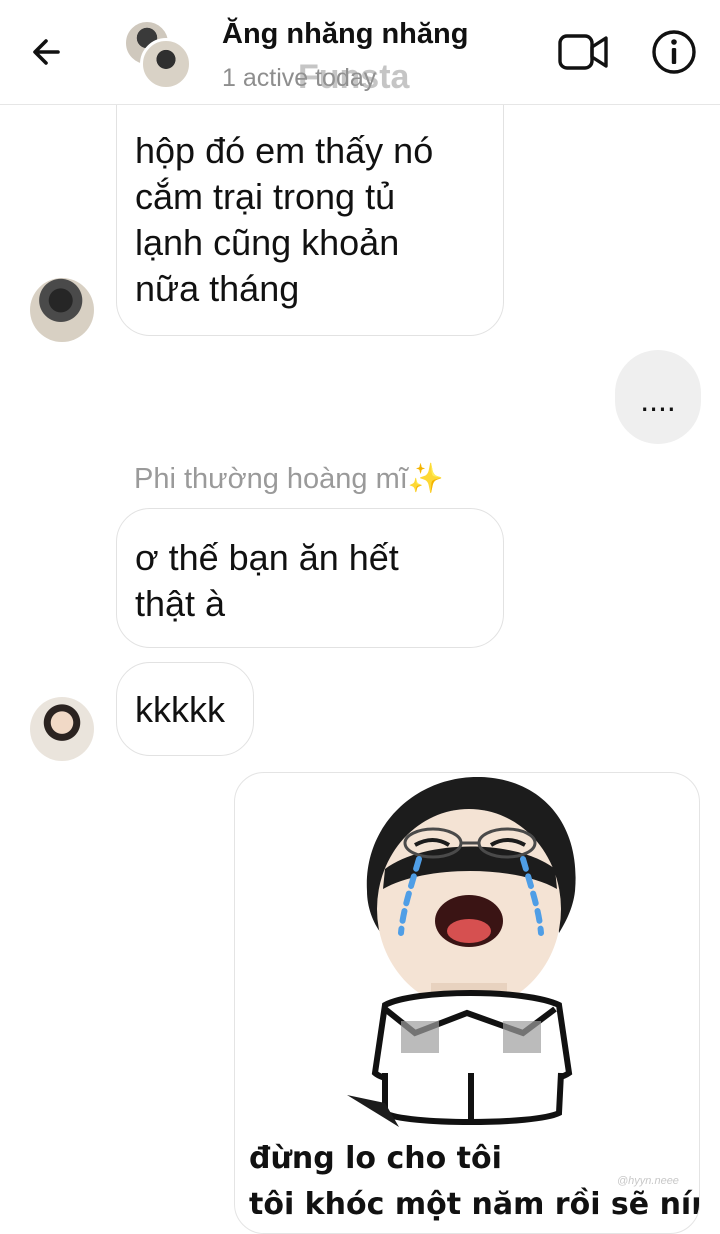 The height and width of the screenshot is (1234, 720). What do you see at coordinates (474, 1204) in the screenshot?
I see `sticker-caption-line2: tôi khóc một năm rồi sẽ nín` at bounding box center [474, 1204].